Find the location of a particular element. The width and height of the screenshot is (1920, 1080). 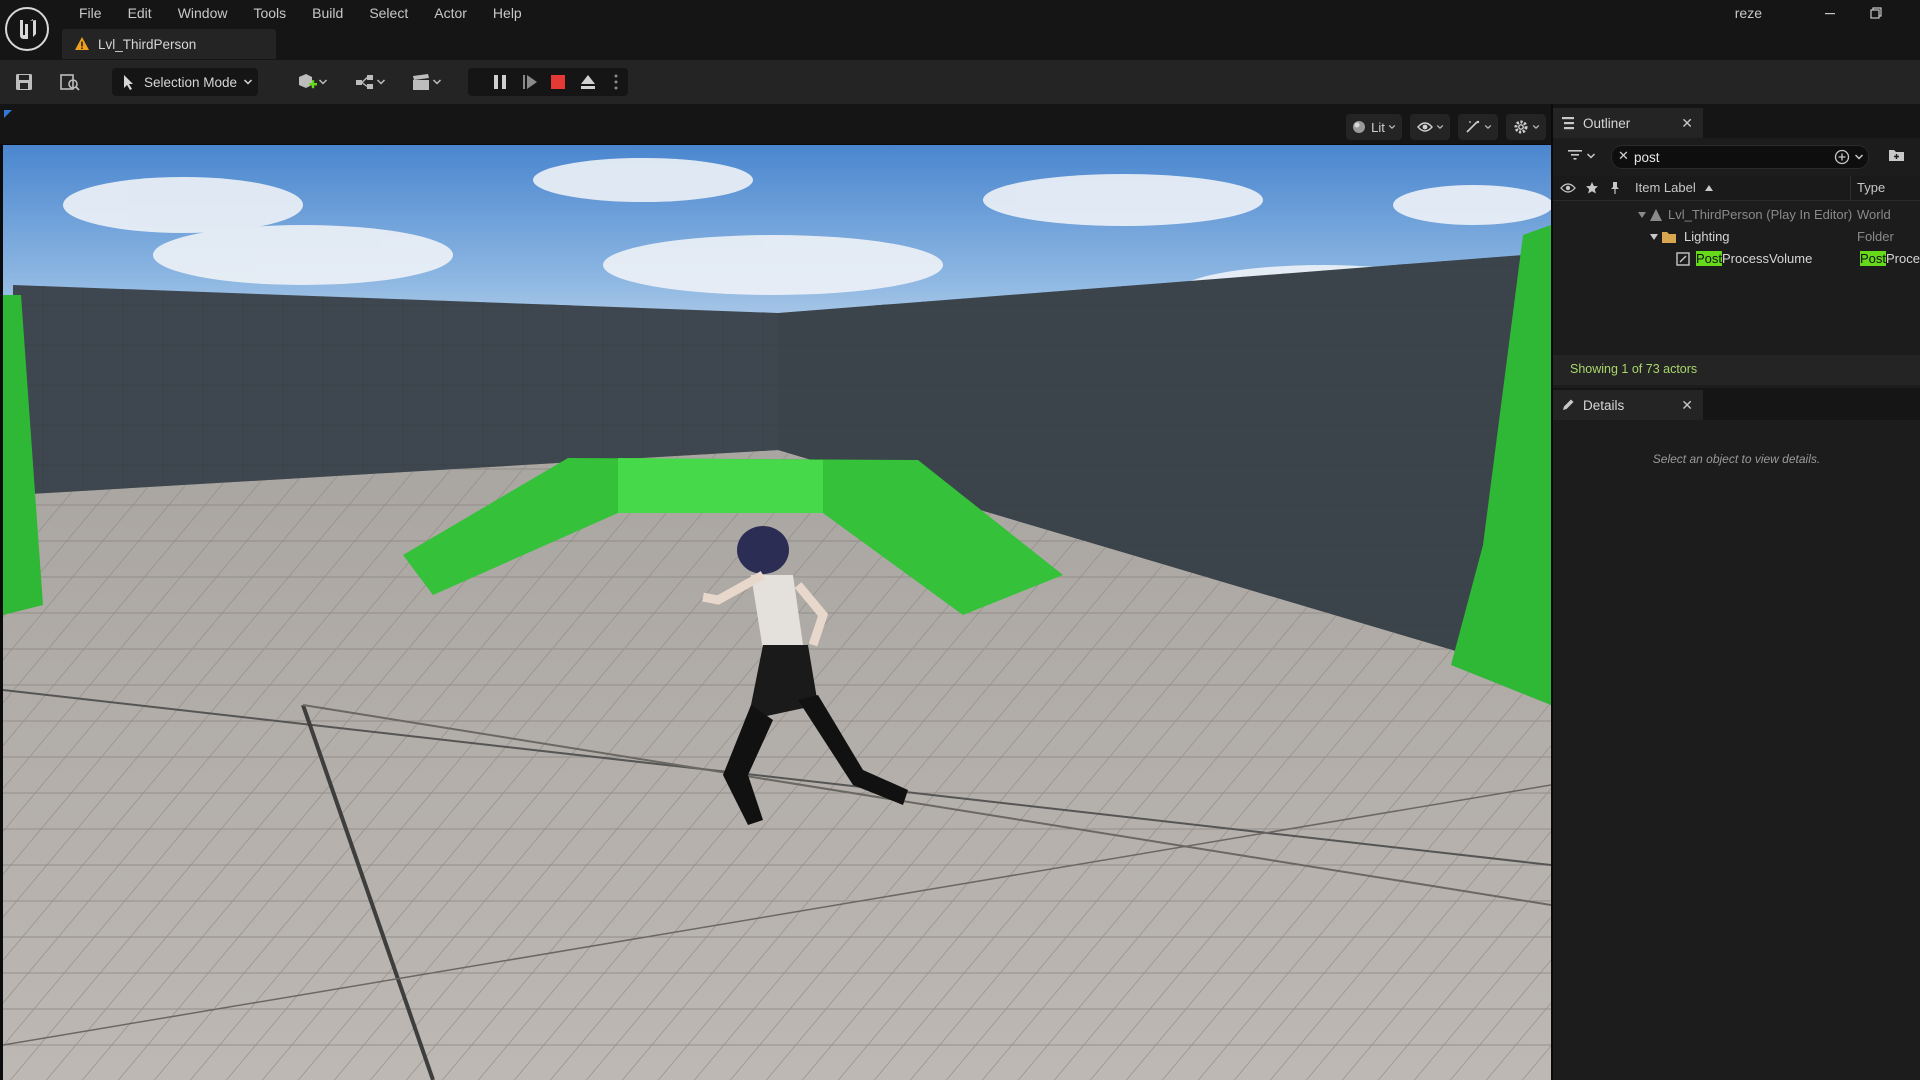

selection-mode-label: Selection Mode is located at coordinates (191, 82).